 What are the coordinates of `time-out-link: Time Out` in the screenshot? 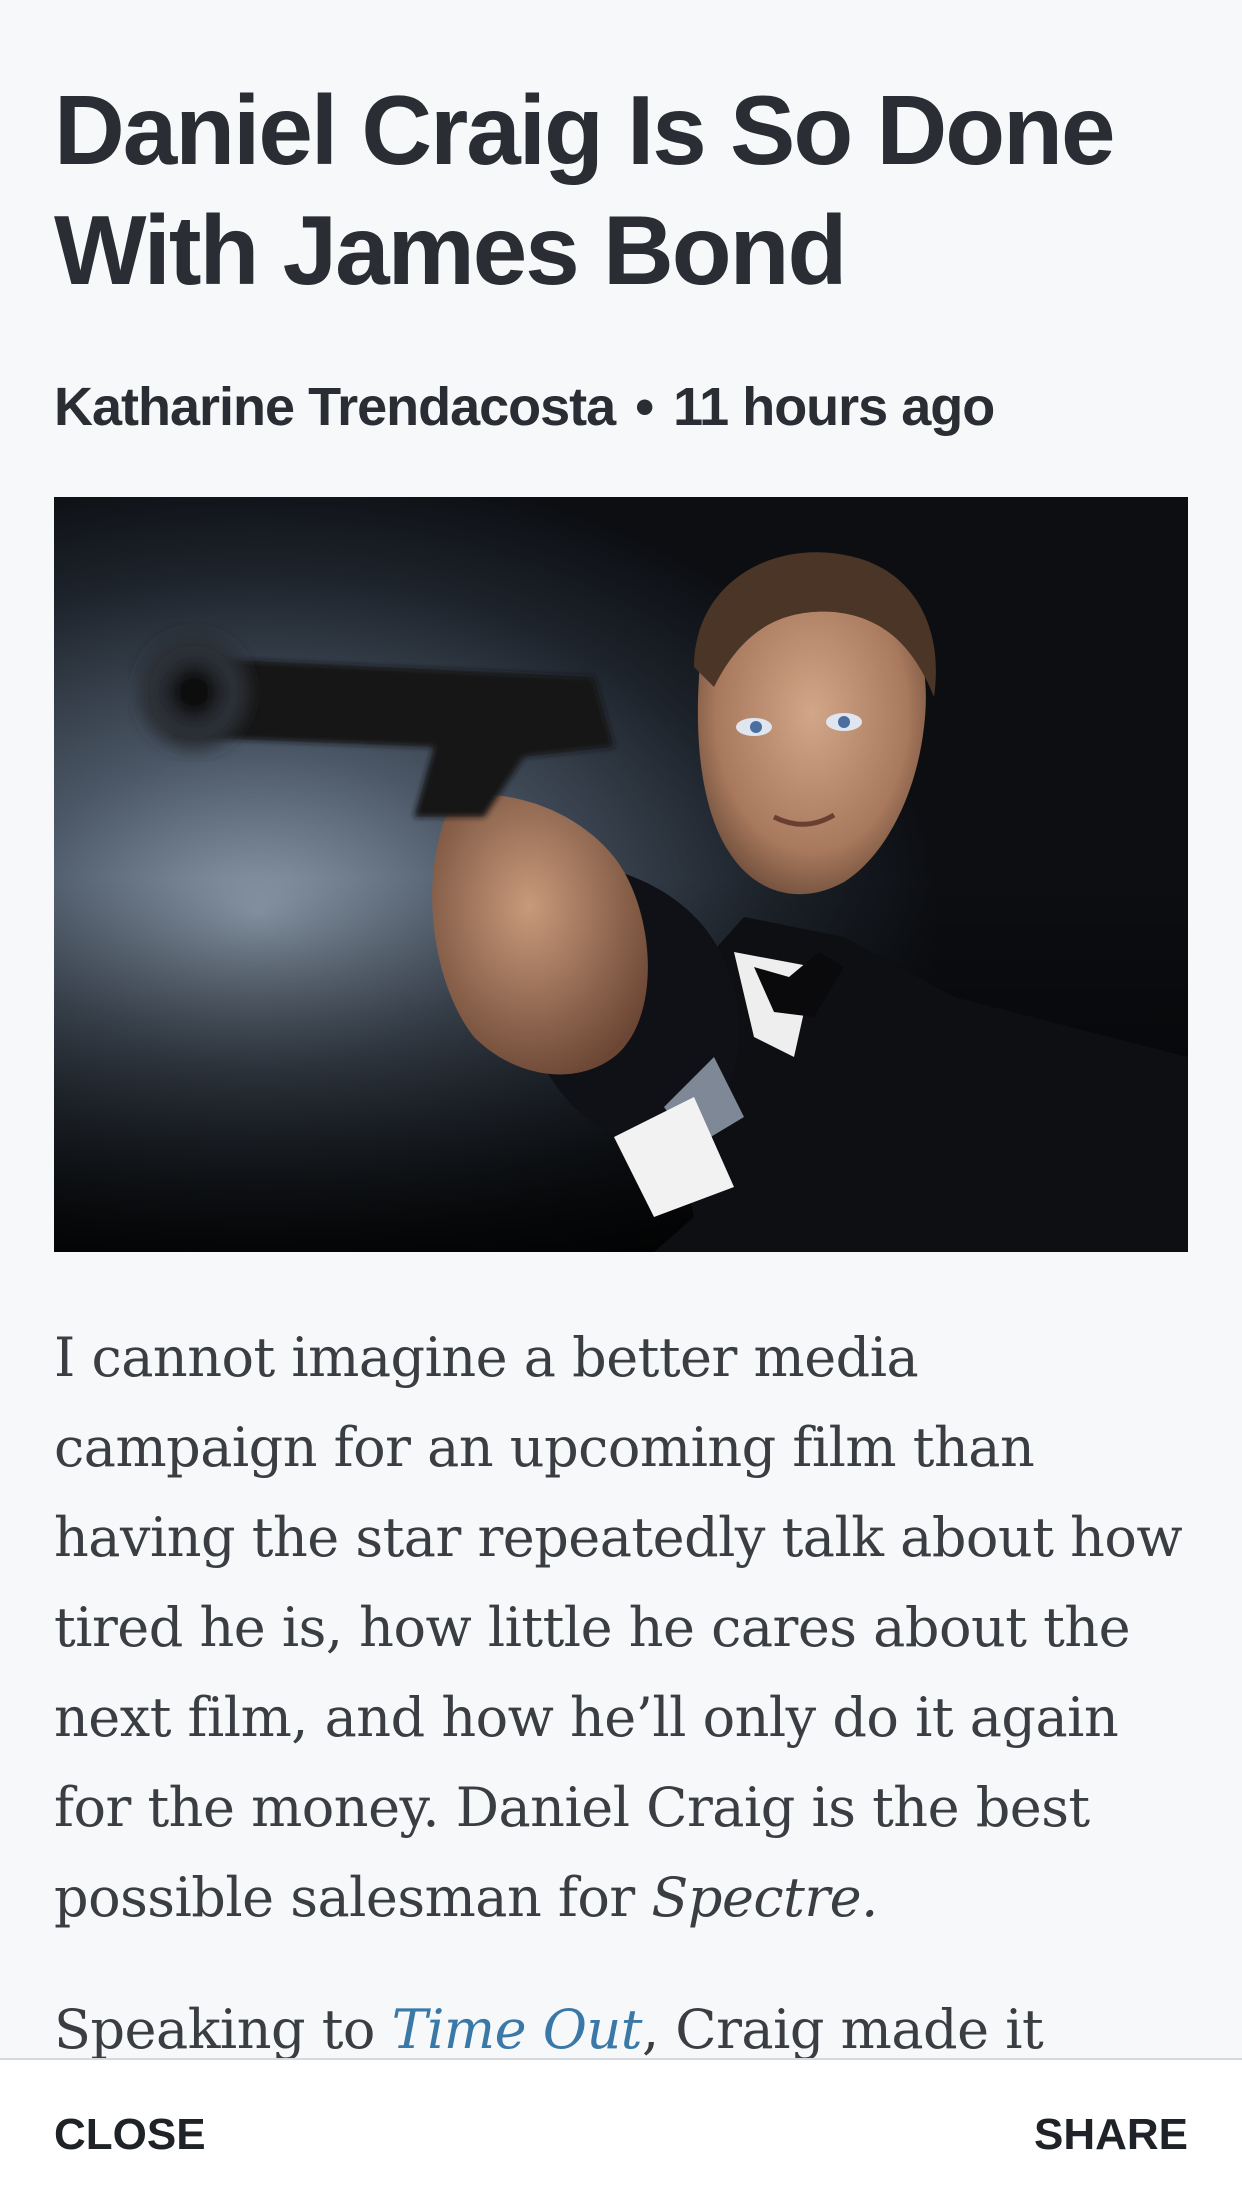 It's located at (517, 2029).